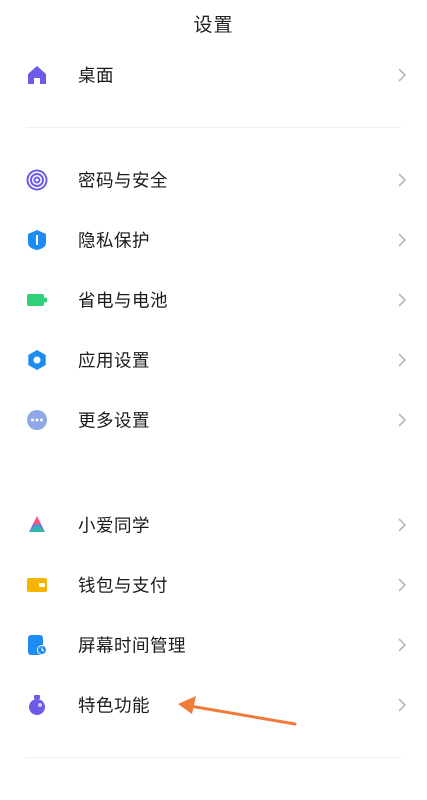  What do you see at coordinates (96, 76) in the screenshot?
I see `settings-row-label: 桌面` at bounding box center [96, 76].